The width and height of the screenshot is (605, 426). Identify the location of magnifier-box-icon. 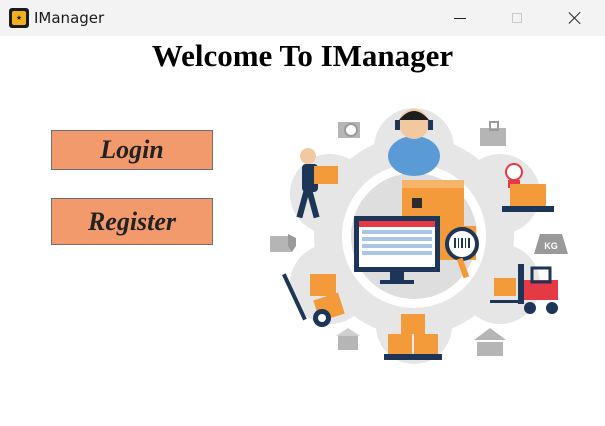
(349, 130).